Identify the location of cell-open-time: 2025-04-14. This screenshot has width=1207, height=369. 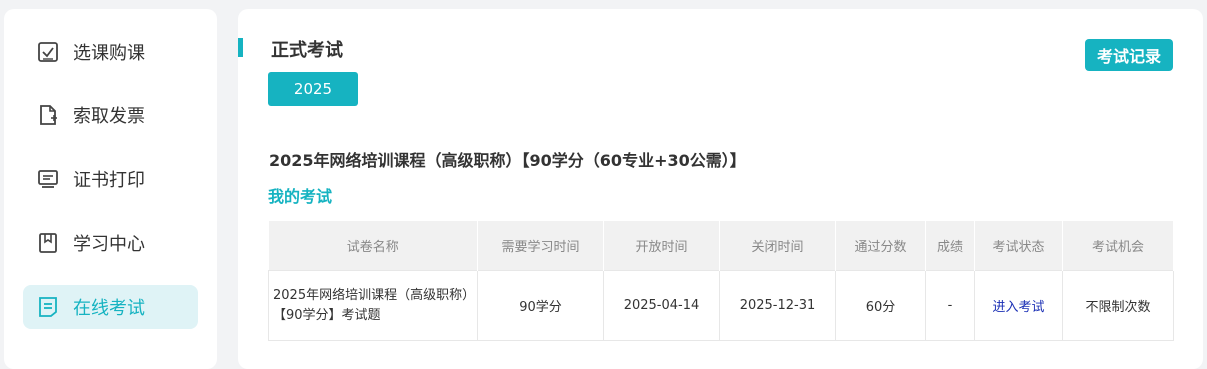
(661, 305).